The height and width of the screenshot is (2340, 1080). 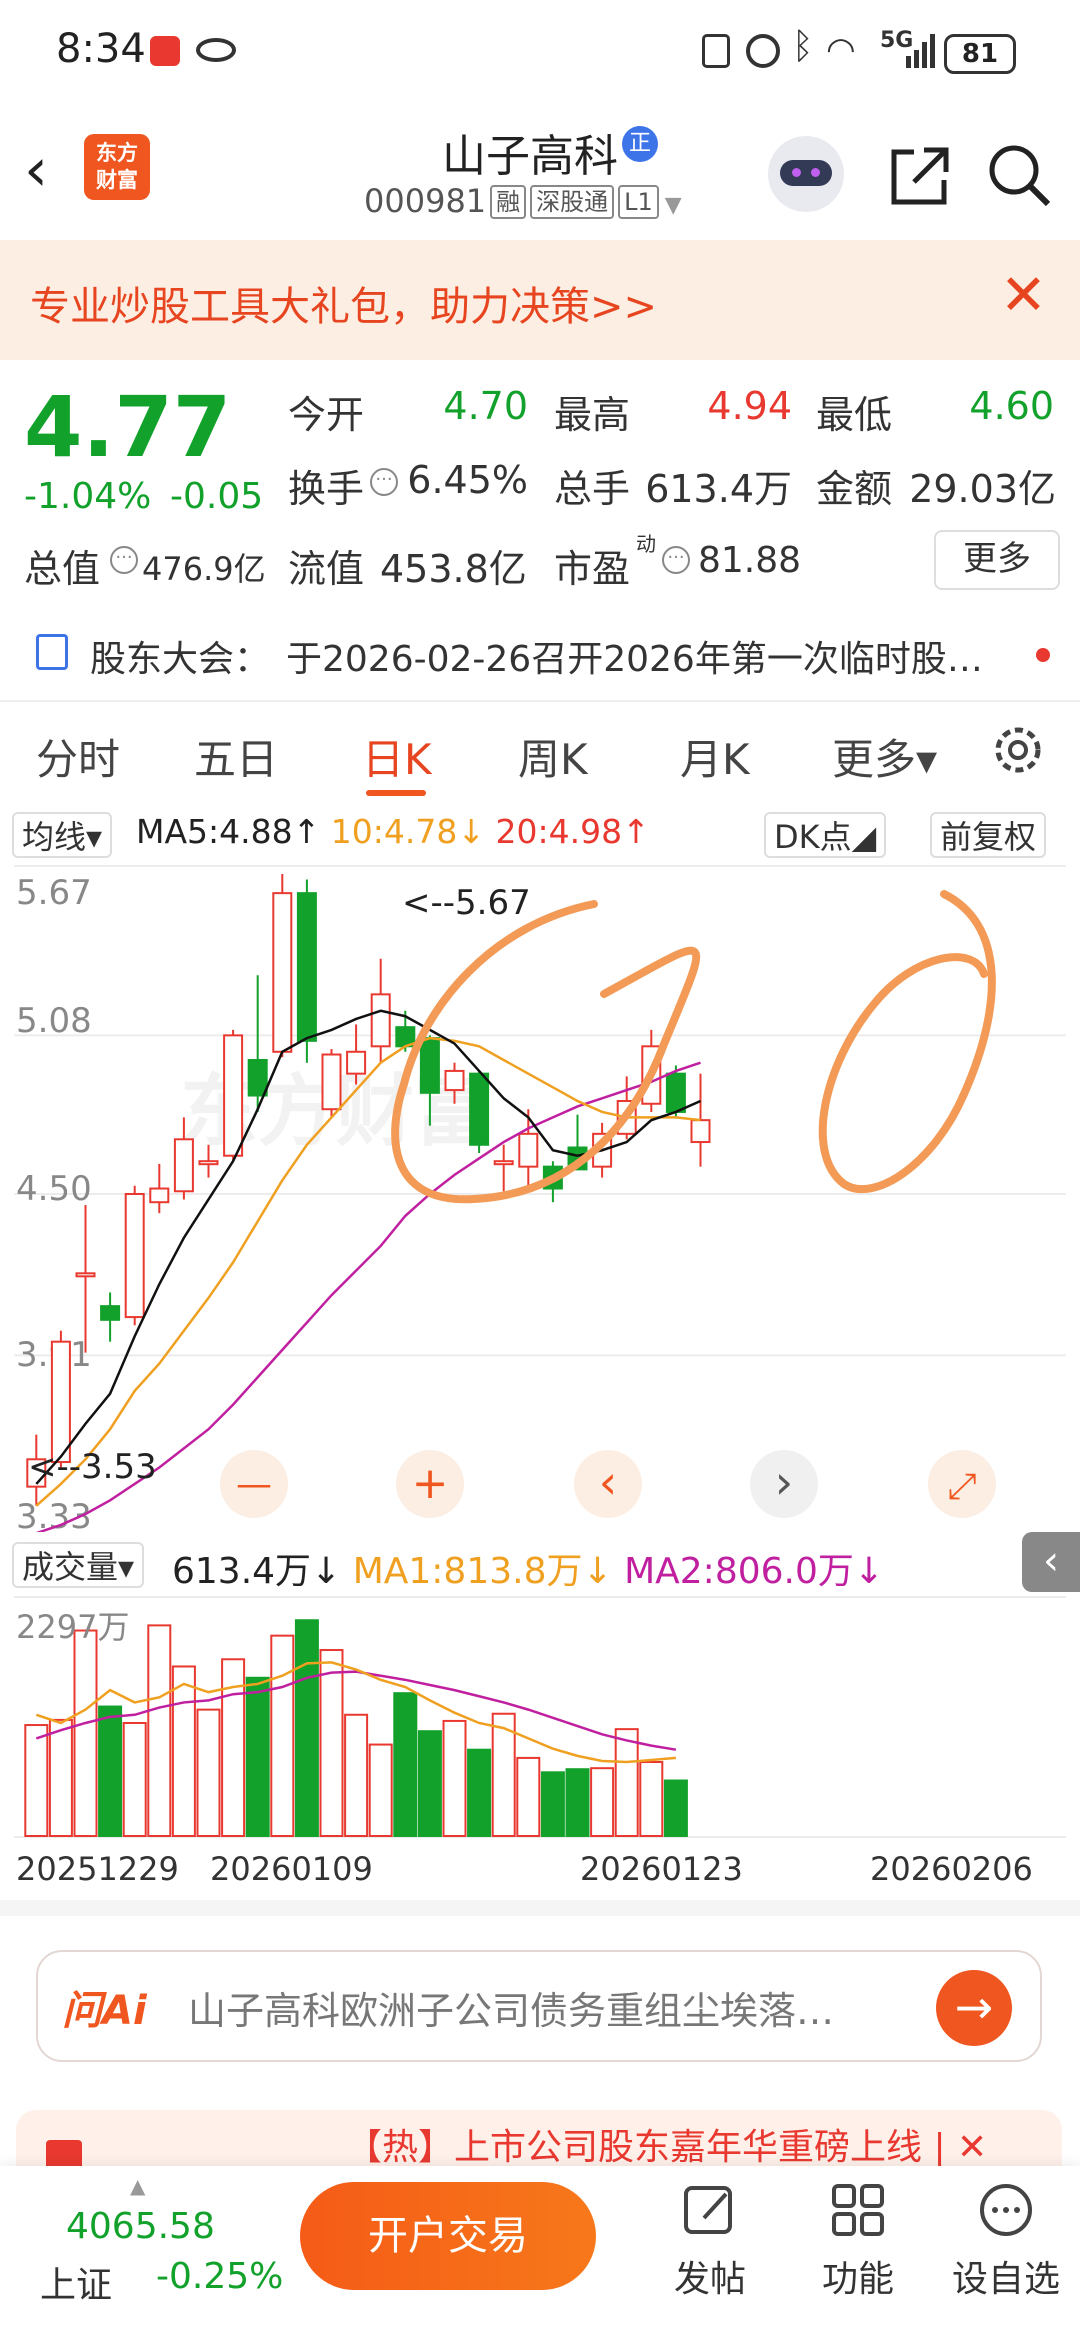 I want to click on amount-value: 29.03亿, so click(x=982, y=489).